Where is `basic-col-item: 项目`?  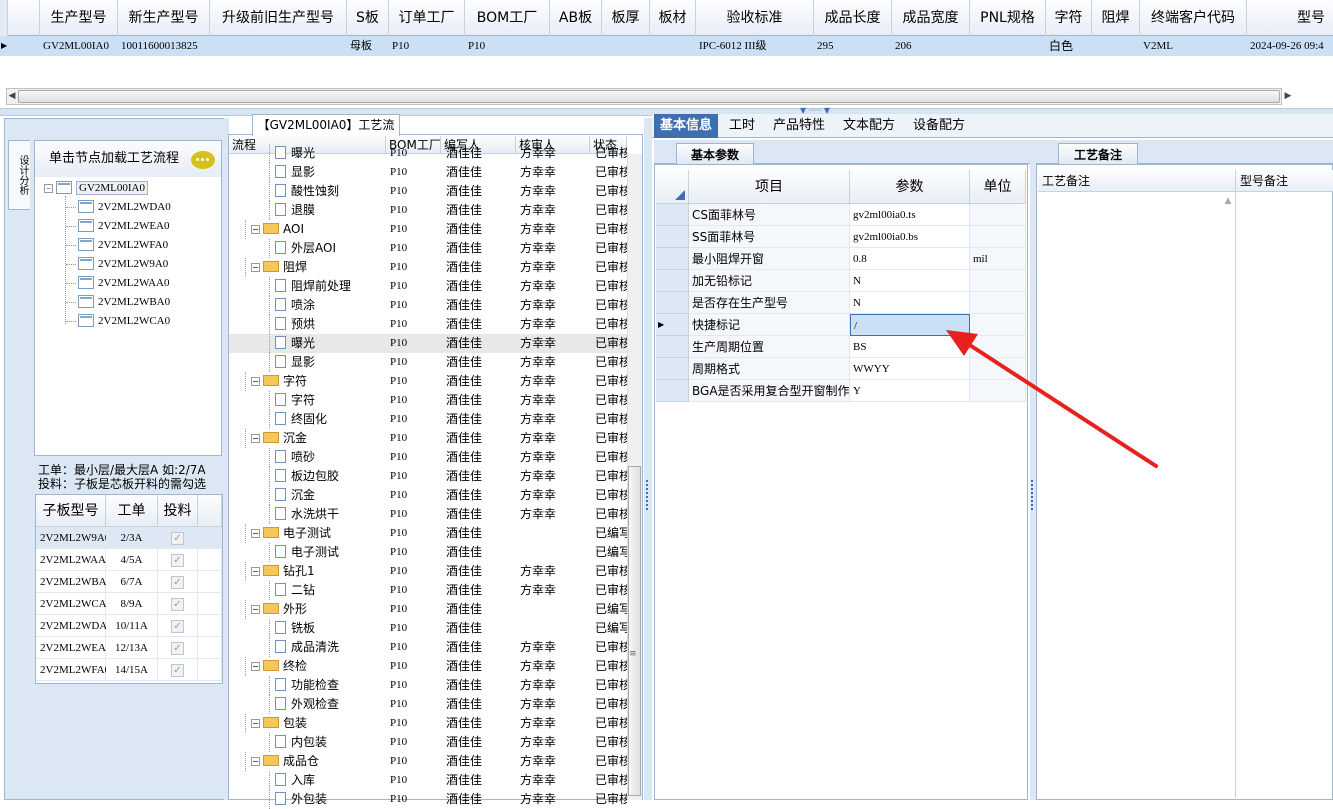
basic-col-item: 项目 is located at coordinates (769, 187).